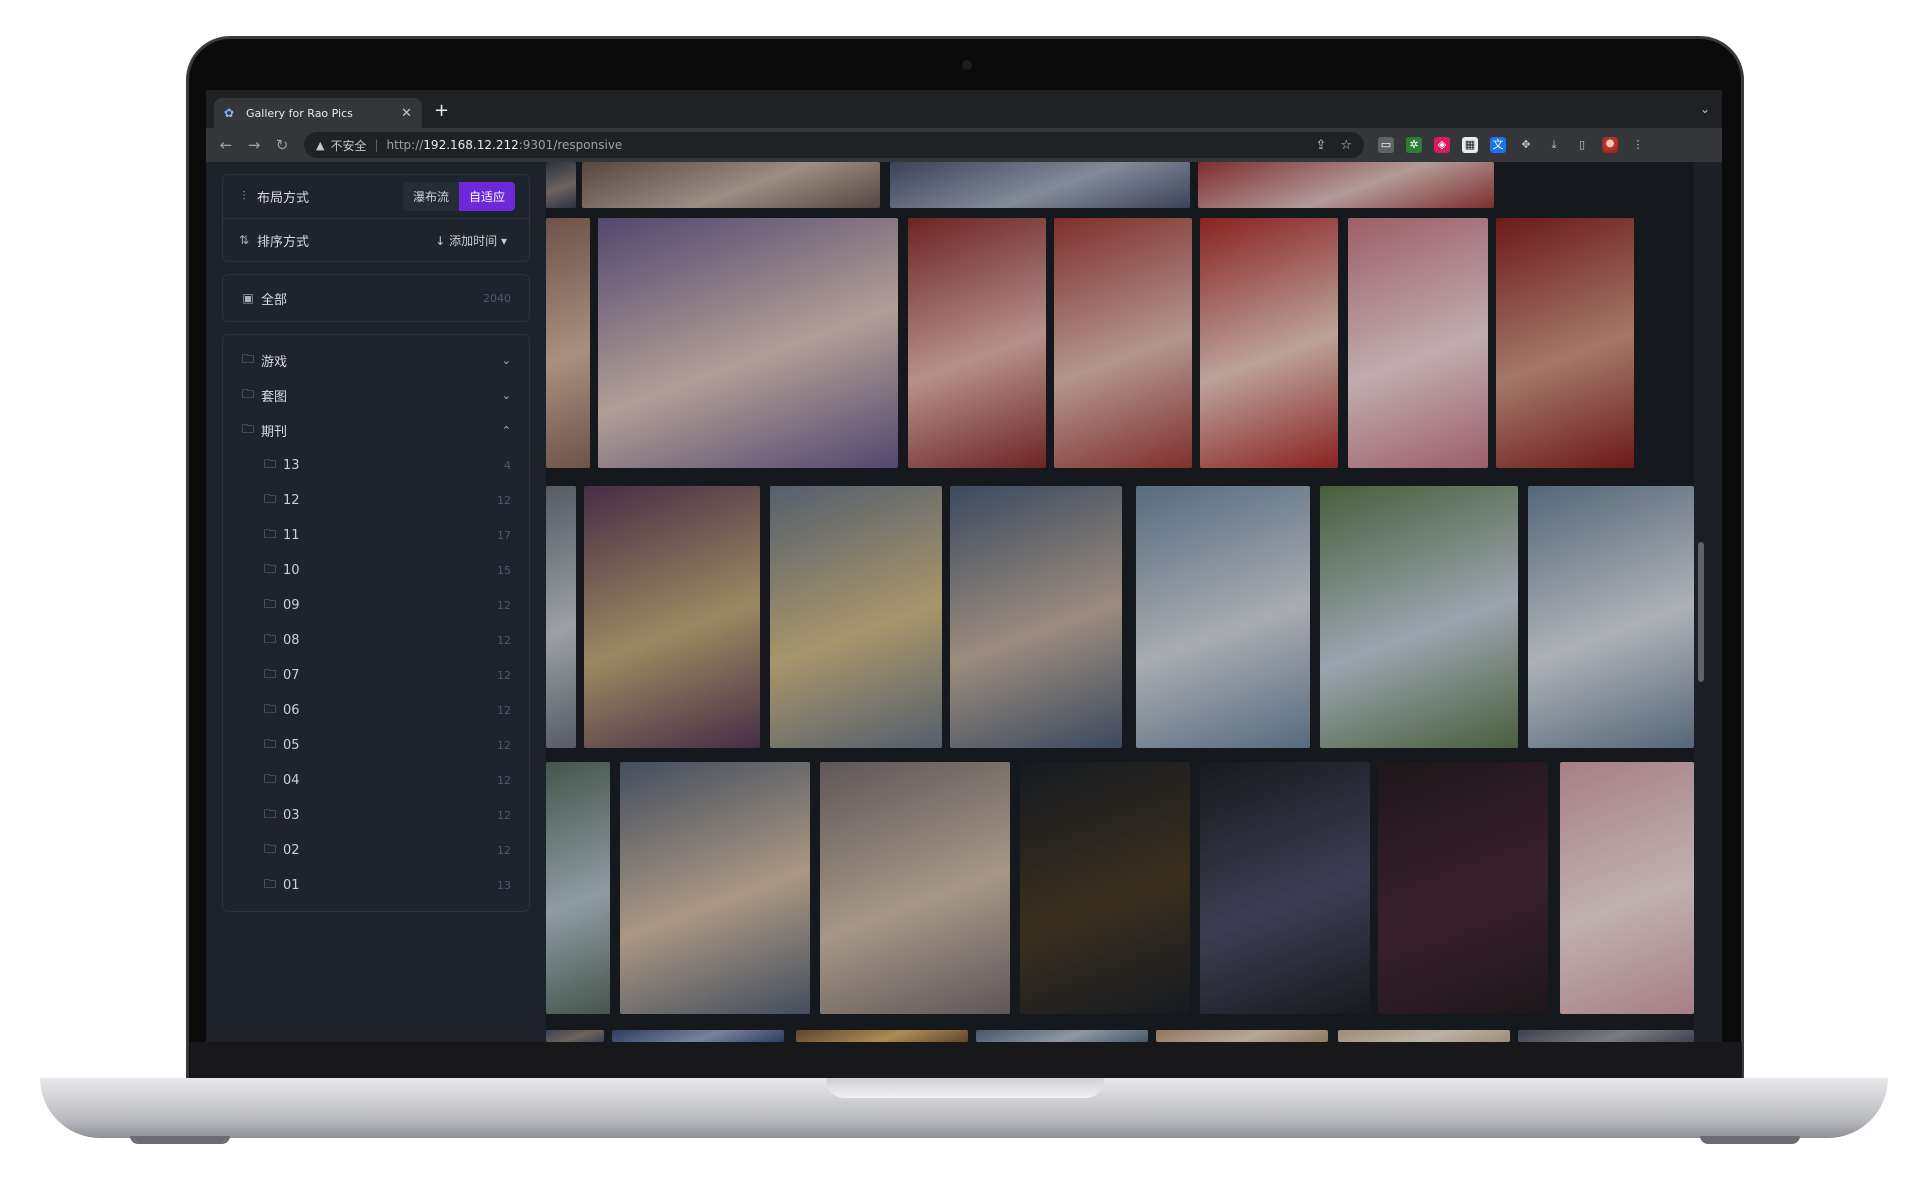 The height and width of the screenshot is (1178, 1920). Describe the element at coordinates (291, 605) in the screenshot. I see `issue-label: 09` at that location.